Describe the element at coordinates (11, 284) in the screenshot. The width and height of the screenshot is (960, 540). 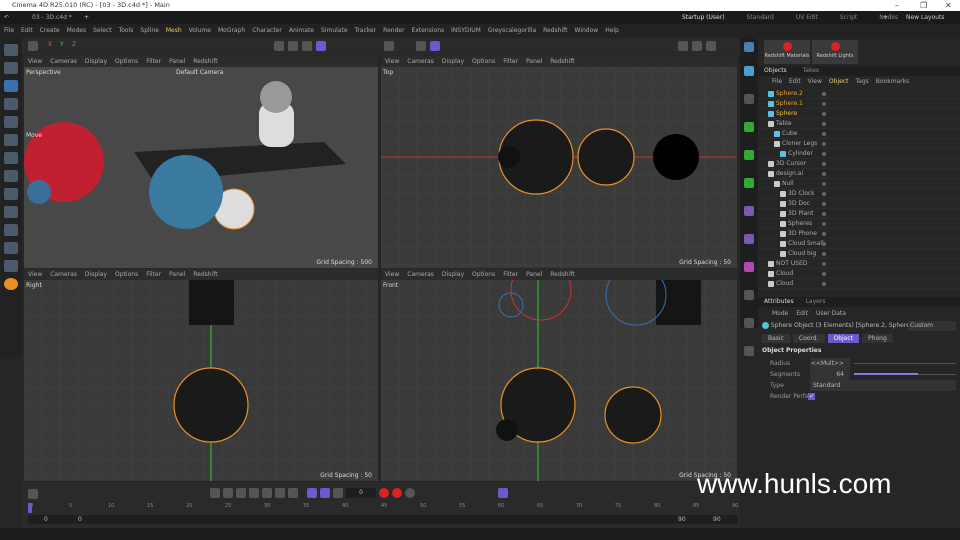
I see `s-plugin-icon` at that location.